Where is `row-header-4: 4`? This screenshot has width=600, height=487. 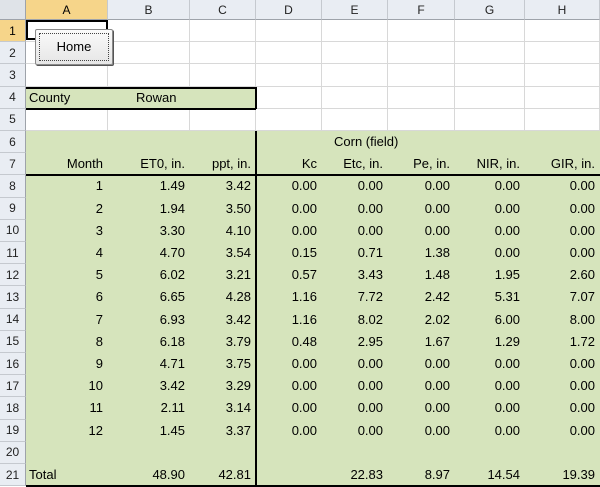
row-header-4: 4 is located at coordinates (13, 97).